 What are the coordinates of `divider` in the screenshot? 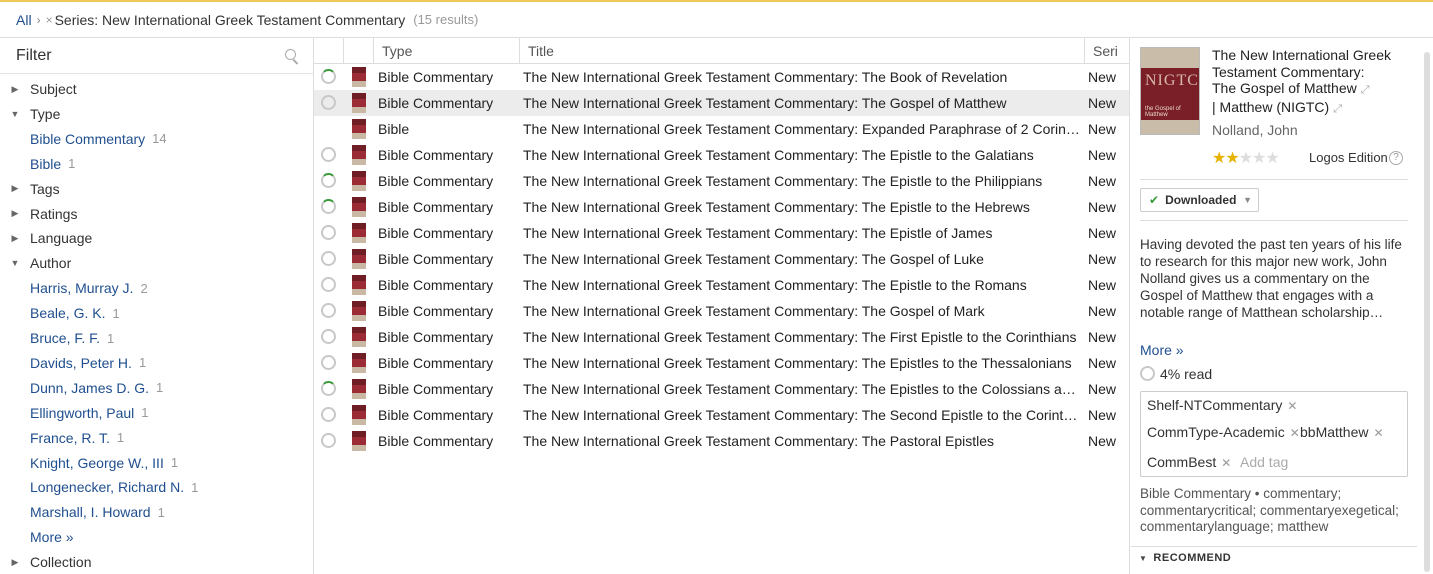 It's located at (1274, 220).